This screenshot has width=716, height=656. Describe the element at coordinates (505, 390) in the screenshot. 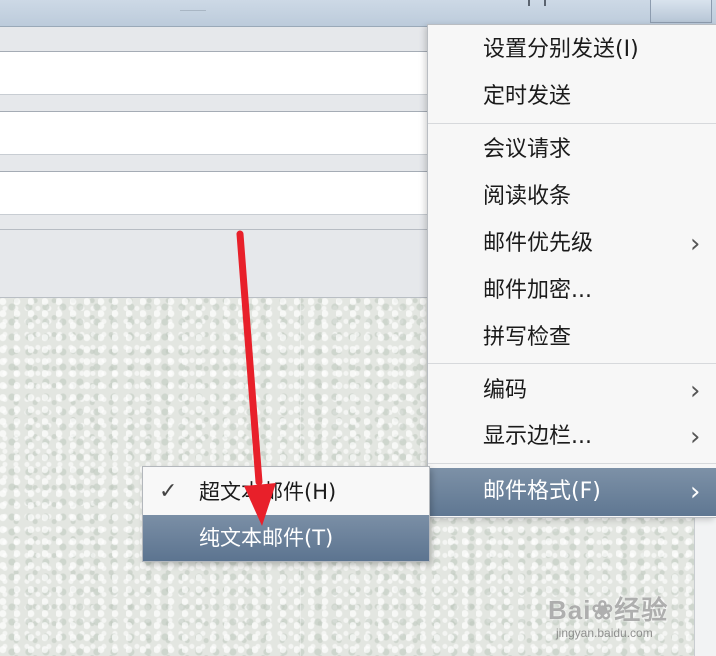

I see `menu-item-label: 编码` at that location.